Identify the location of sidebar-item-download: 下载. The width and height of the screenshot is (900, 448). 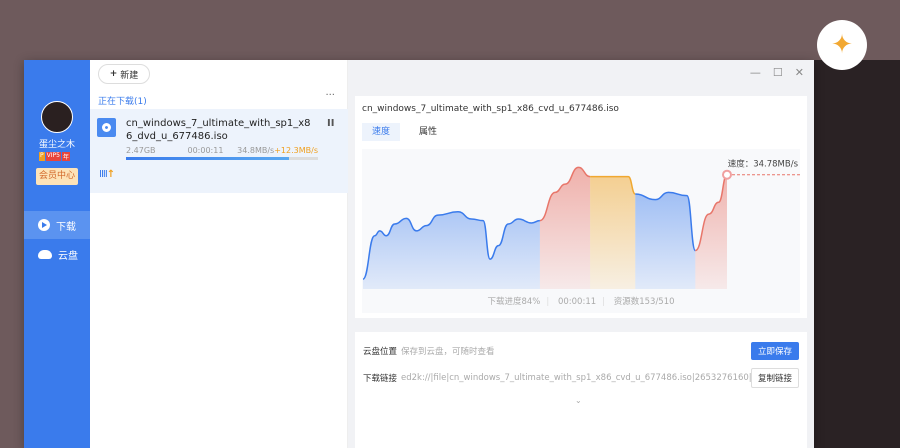
(57, 225).